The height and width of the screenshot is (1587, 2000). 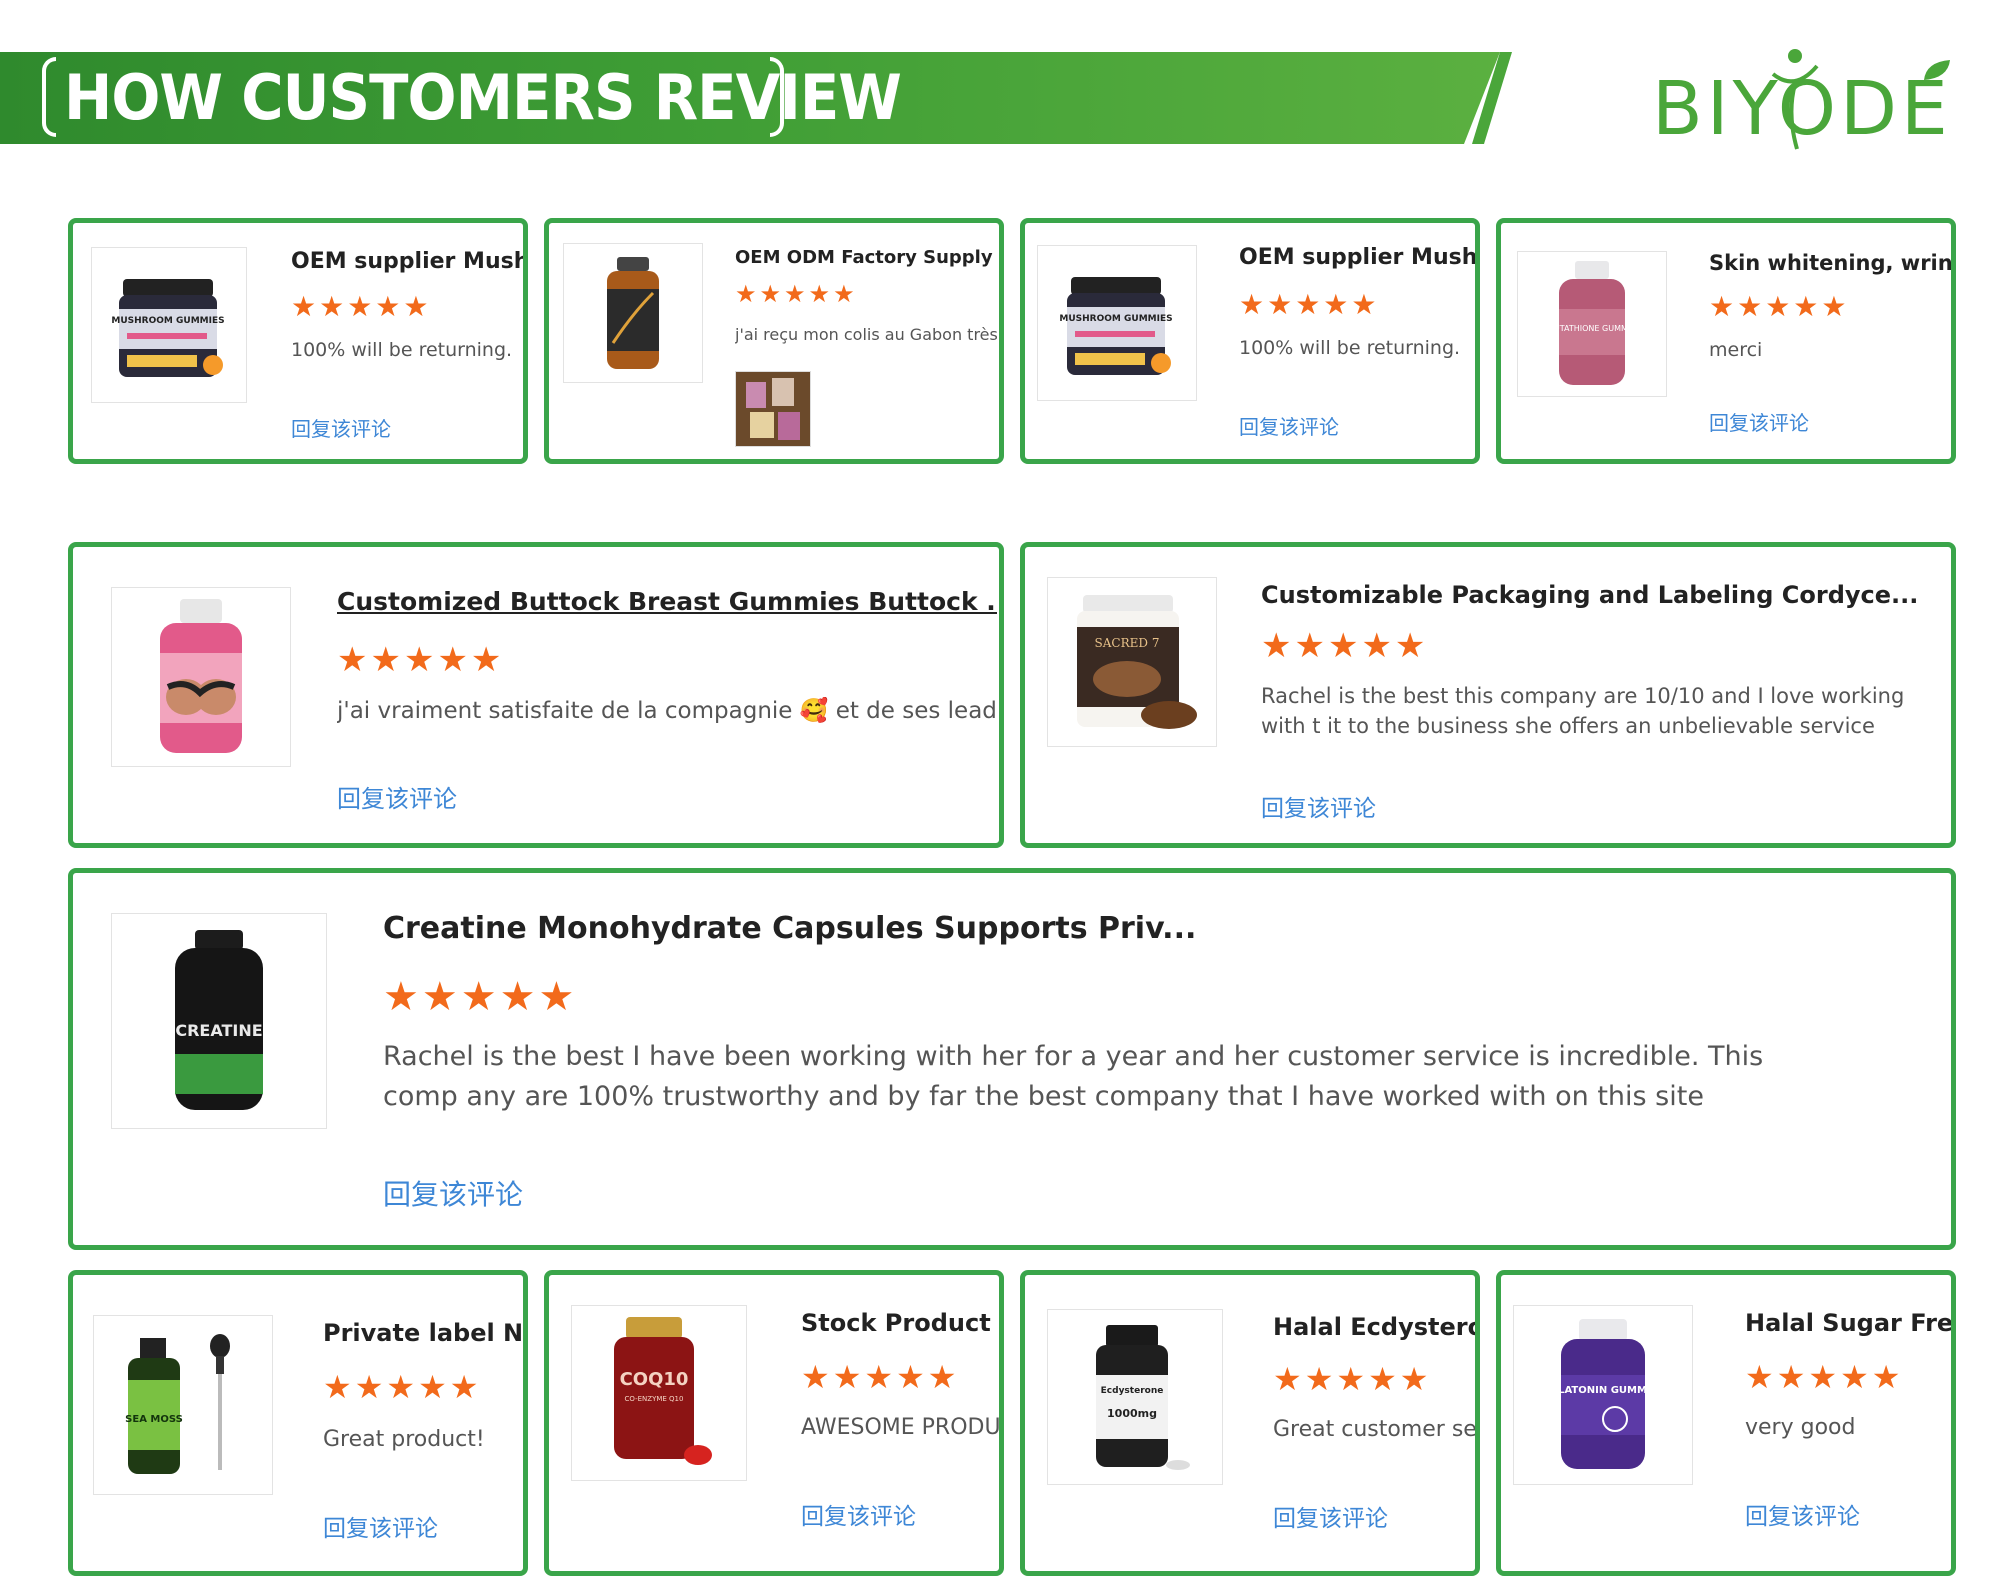 What do you see at coordinates (1592, 328) in the screenshot?
I see `svg-text: GLUTATHIONE GUMMIES` at bounding box center [1592, 328].